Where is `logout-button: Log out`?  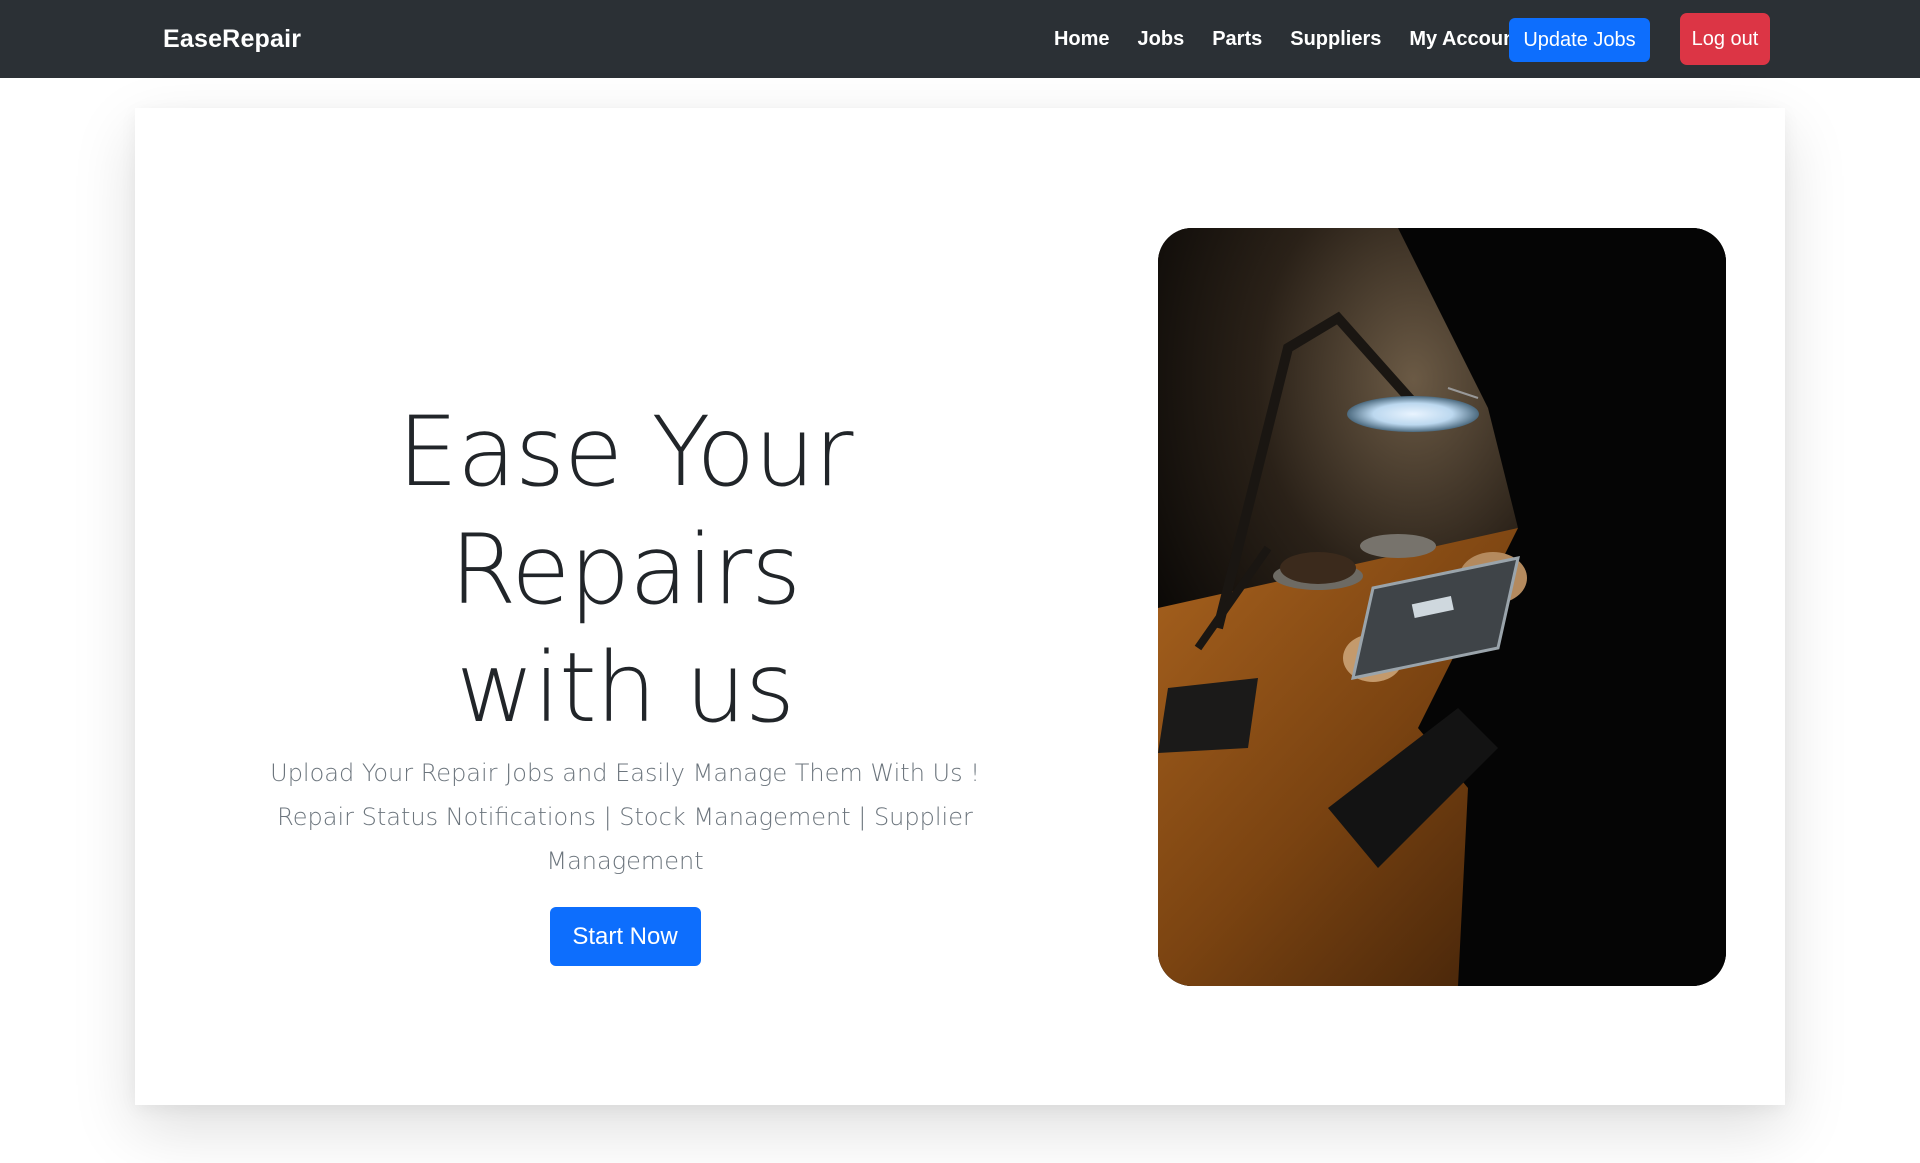
logout-button: Log out is located at coordinates (1725, 39).